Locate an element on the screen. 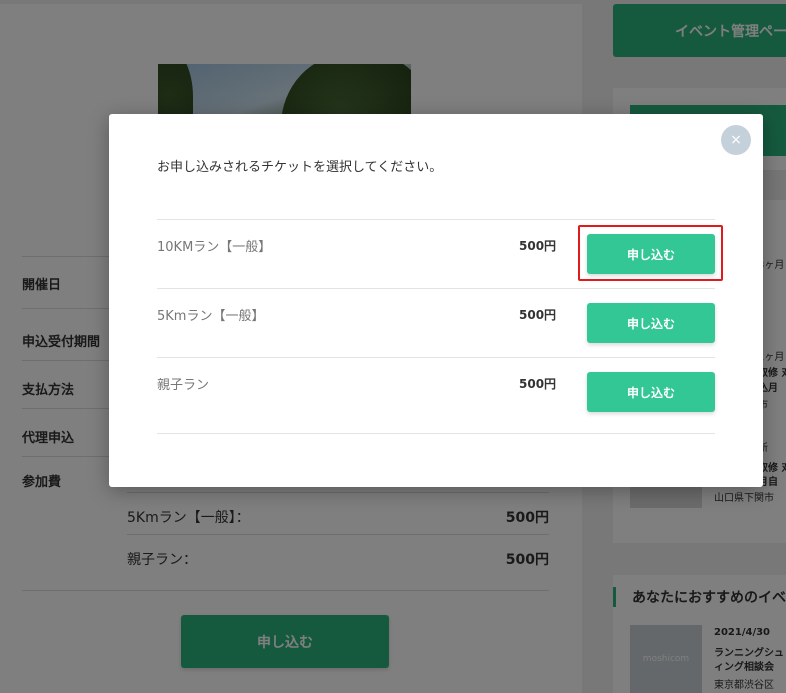 The height and width of the screenshot is (693, 786). close-icon: × is located at coordinates (736, 140).